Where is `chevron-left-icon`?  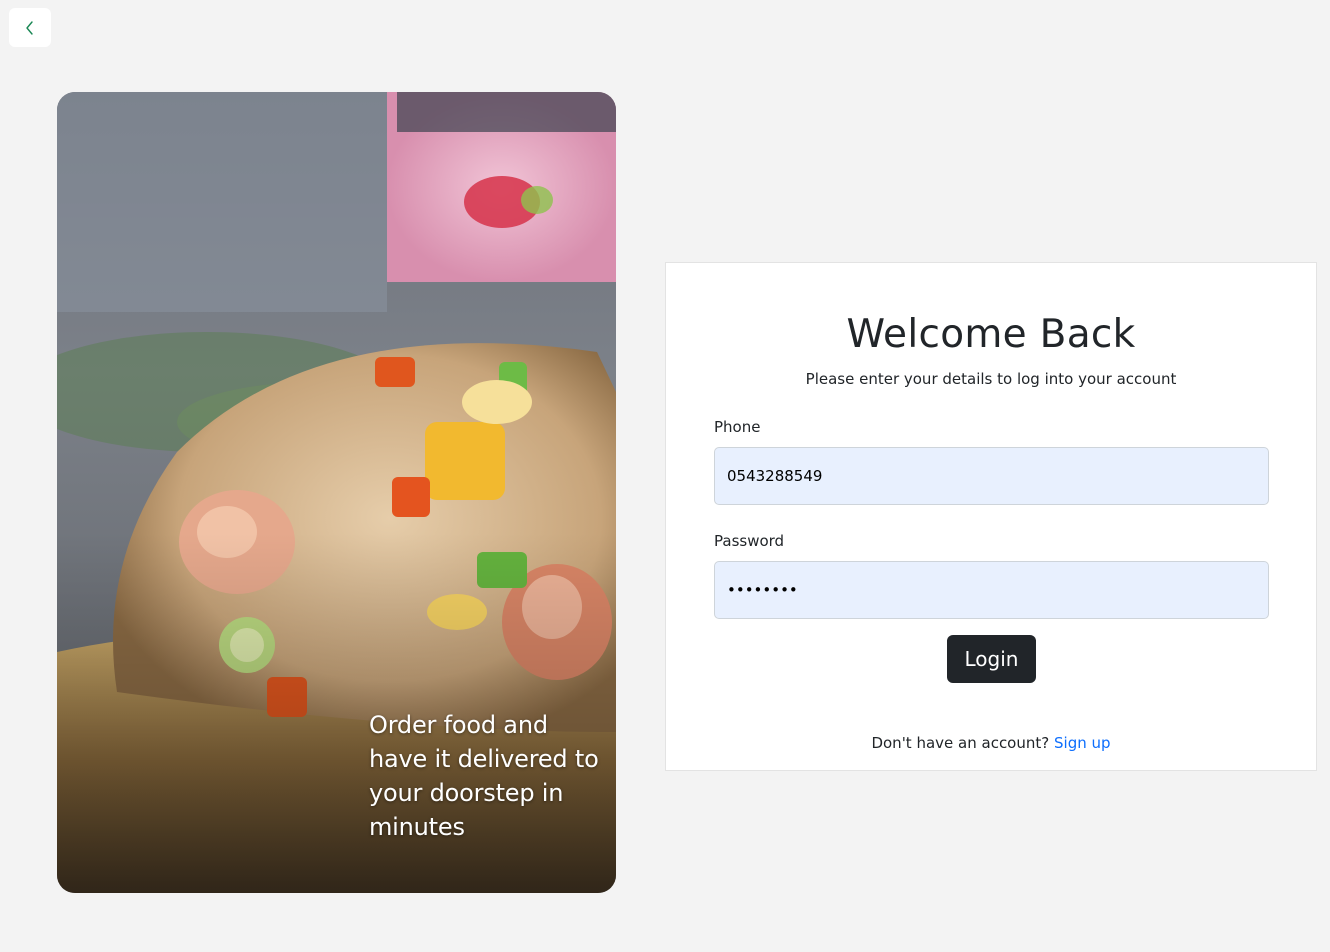 chevron-left-icon is located at coordinates (30, 28).